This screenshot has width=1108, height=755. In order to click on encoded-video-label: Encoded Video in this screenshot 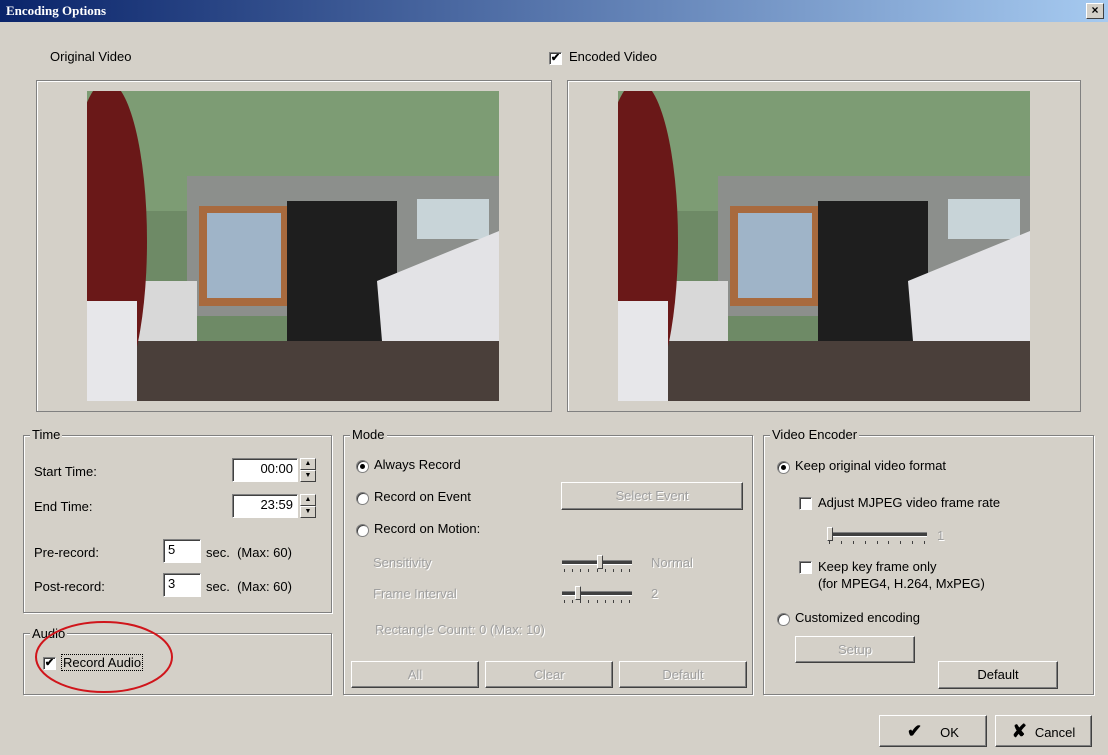, I will do `click(613, 56)`.